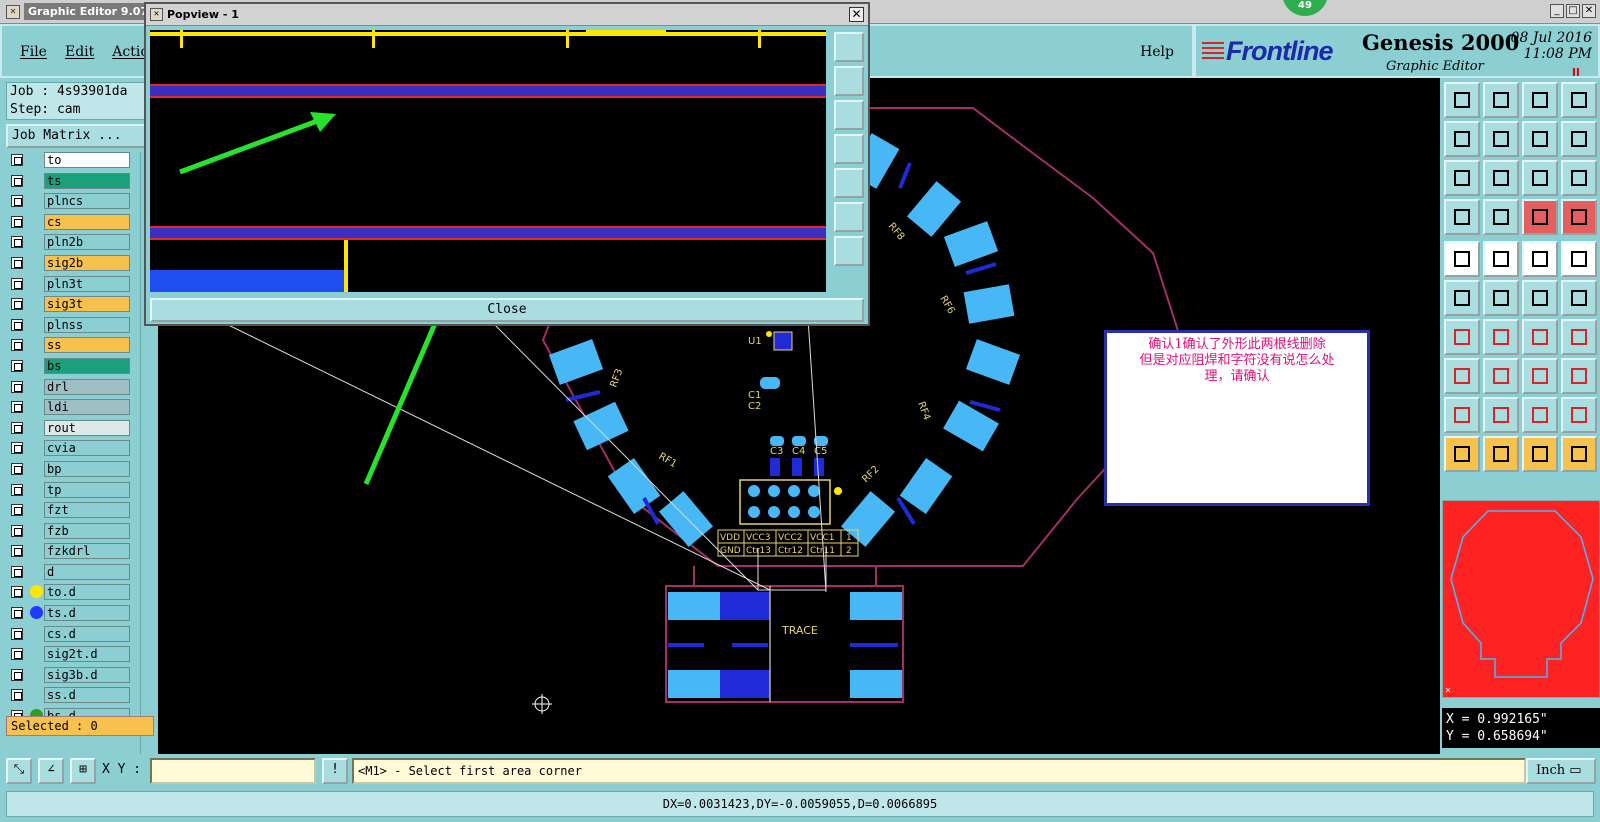 This screenshot has width=1600, height=822. What do you see at coordinates (1501, 415) in the screenshot?
I see `triangle-a-icon` at bounding box center [1501, 415].